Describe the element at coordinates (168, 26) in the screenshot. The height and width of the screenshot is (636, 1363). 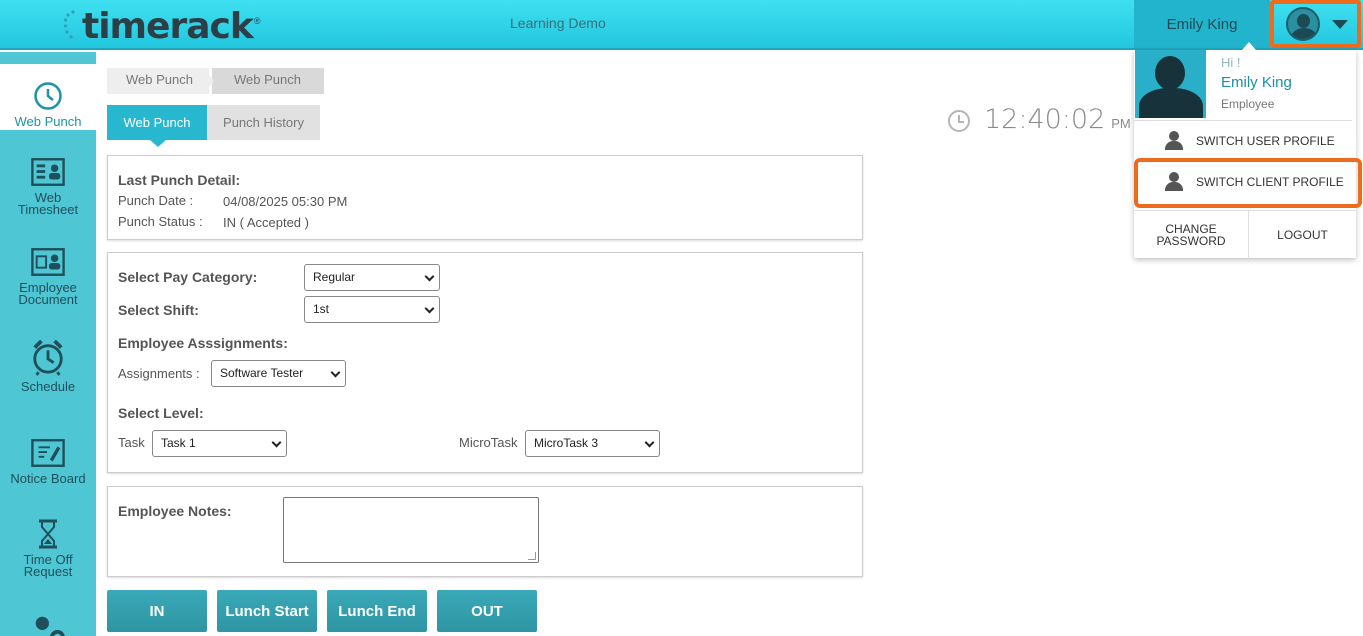
I see `logo-text: timerack` at that location.